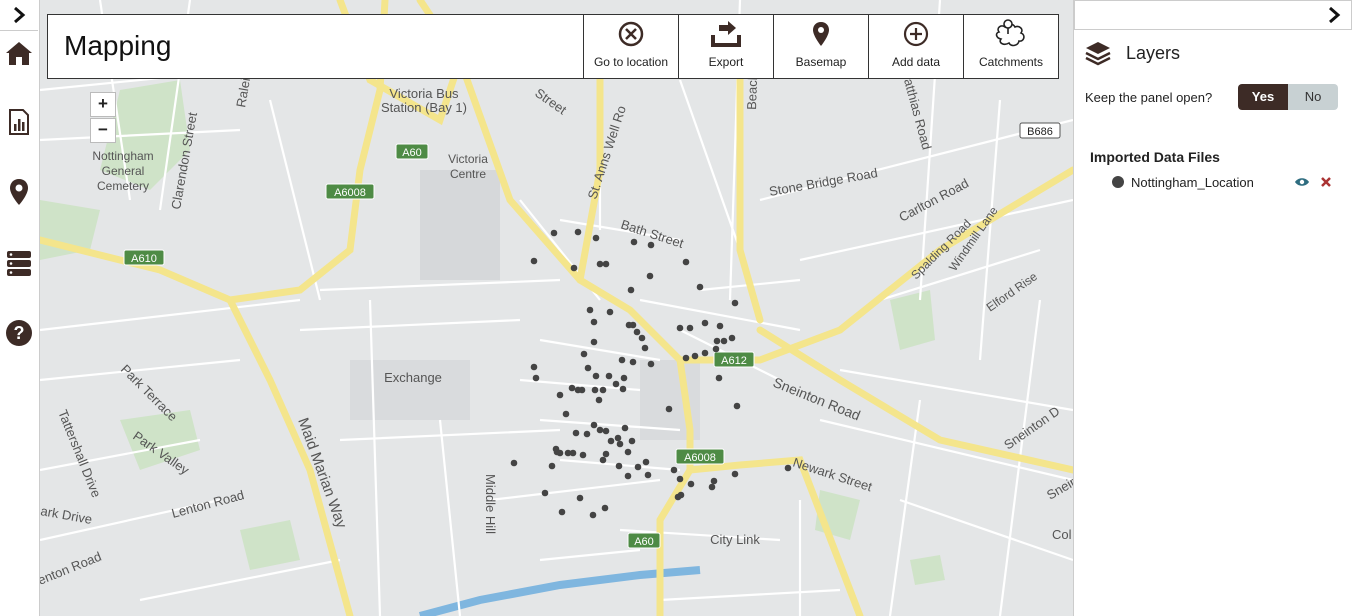 This screenshot has width=1354, height=616. Describe the element at coordinates (19, 122) in the screenshot. I see `report-nav-button` at that location.